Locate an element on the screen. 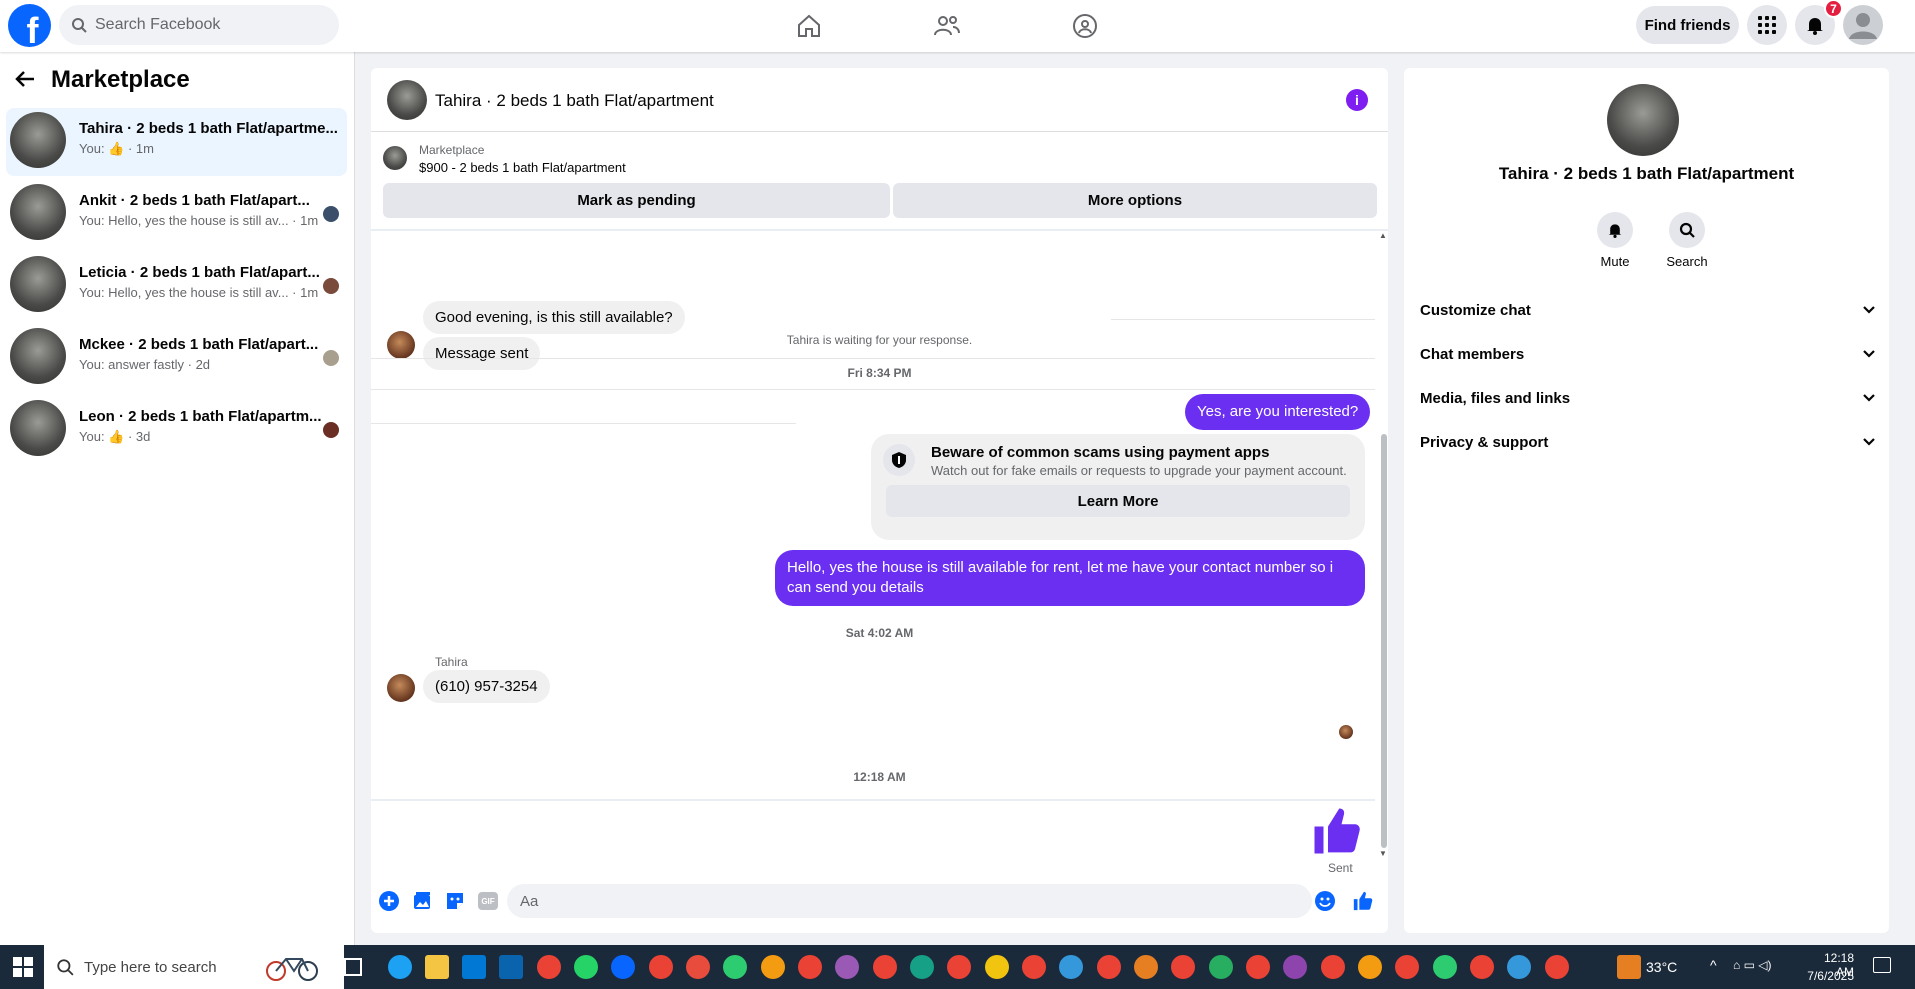 This screenshot has width=1915, height=989. facebook-icon is located at coordinates (623, 967).